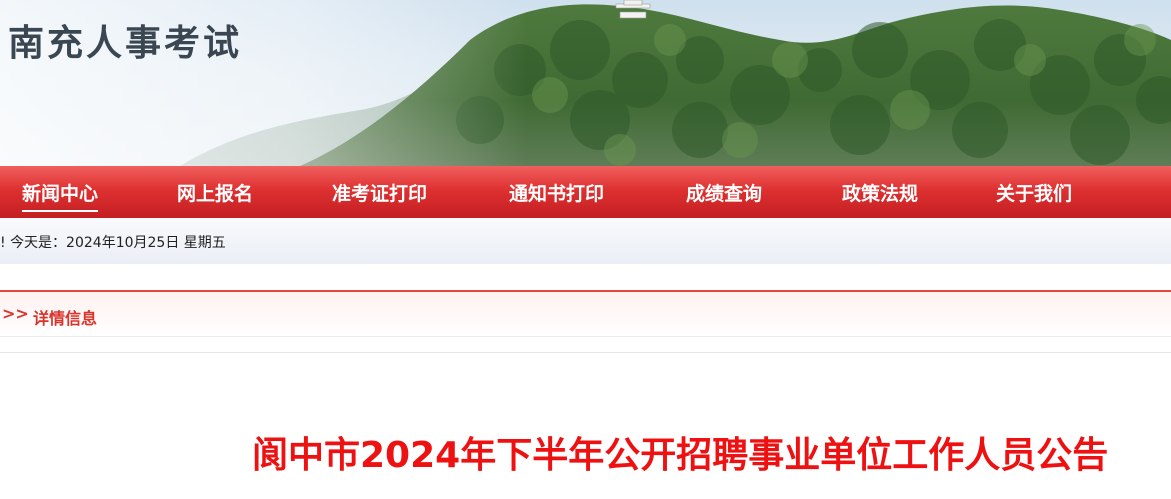  I want to click on nav-item-admission-ticket-print: 准考证打印, so click(379, 192).